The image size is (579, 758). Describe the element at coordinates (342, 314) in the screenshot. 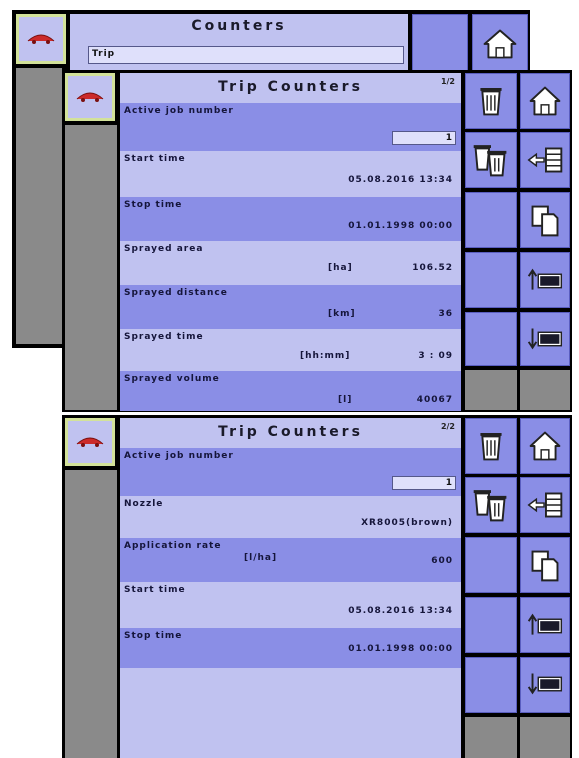

I see `sprayed-distance-unit: [km]` at that location.